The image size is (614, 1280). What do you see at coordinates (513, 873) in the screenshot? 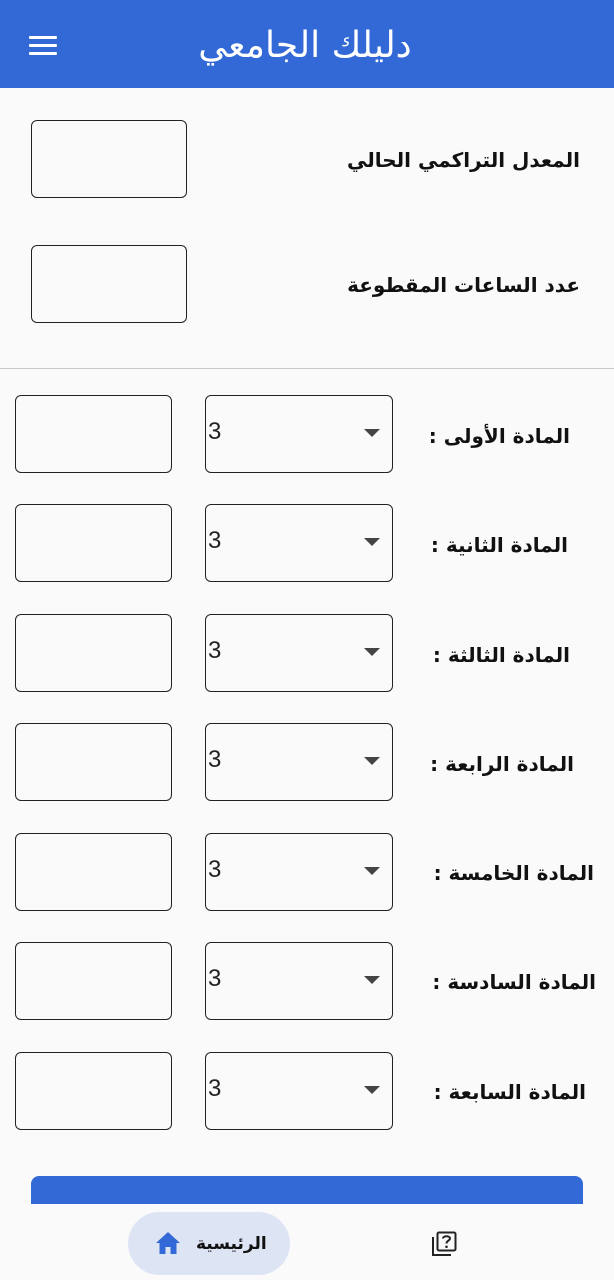
I see `subject-label: المادة الخامسة :` at bounding box center [513, 873].